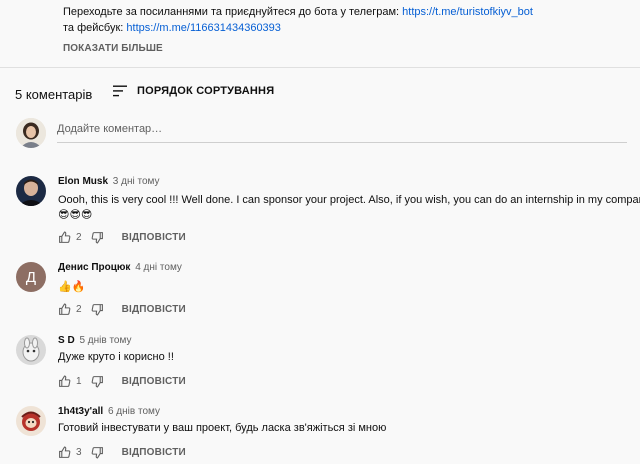 Image resolution: width=640 pixels, height=464 pixels. Describe the element at coordinates (116, 357) in the screenshot. I see `comment-text: Дуже круто і корисно !!` at that location.